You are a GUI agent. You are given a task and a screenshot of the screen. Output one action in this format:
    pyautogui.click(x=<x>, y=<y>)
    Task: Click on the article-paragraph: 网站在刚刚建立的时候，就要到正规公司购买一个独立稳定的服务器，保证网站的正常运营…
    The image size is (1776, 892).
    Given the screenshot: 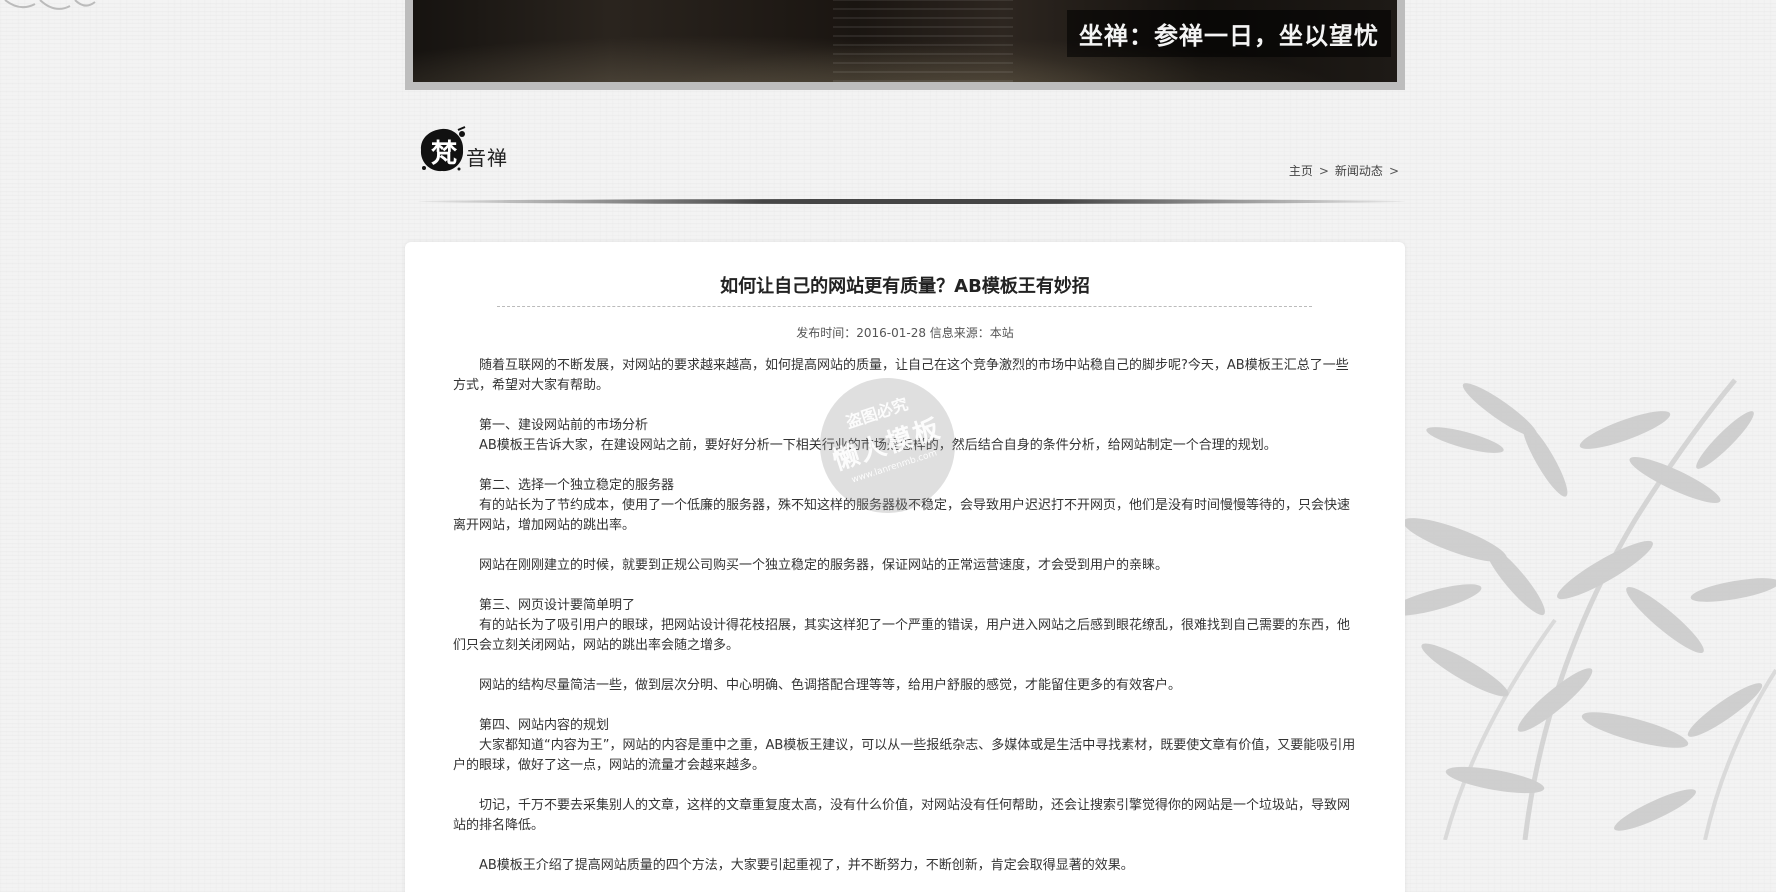 What is the action you would take?
    pyautogui.click(x=824, y=565)
    